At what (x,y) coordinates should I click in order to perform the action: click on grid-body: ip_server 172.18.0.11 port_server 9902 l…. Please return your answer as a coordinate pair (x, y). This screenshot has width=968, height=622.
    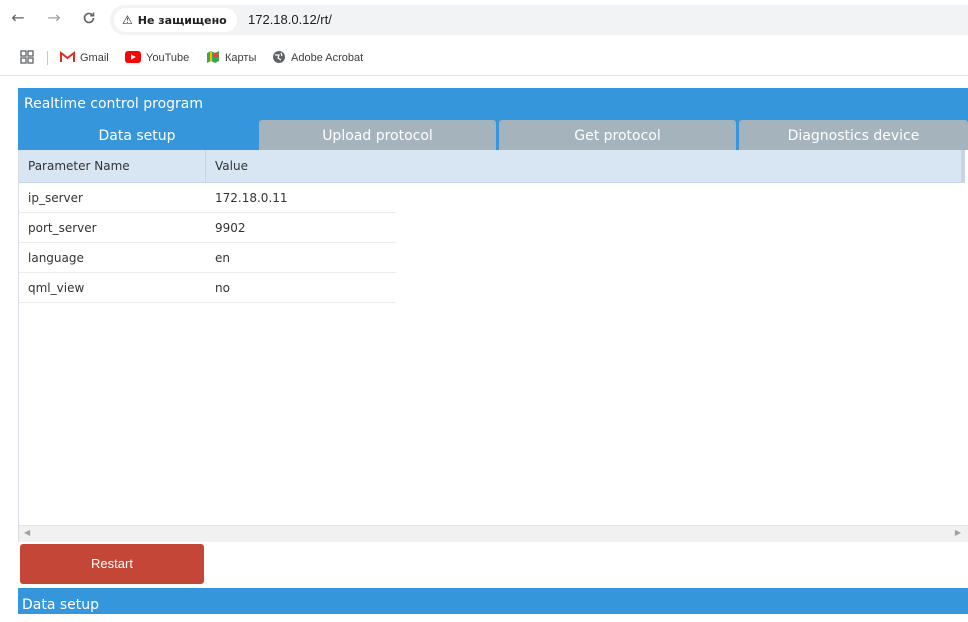
    Looking at the image, I should click on (207, 243).